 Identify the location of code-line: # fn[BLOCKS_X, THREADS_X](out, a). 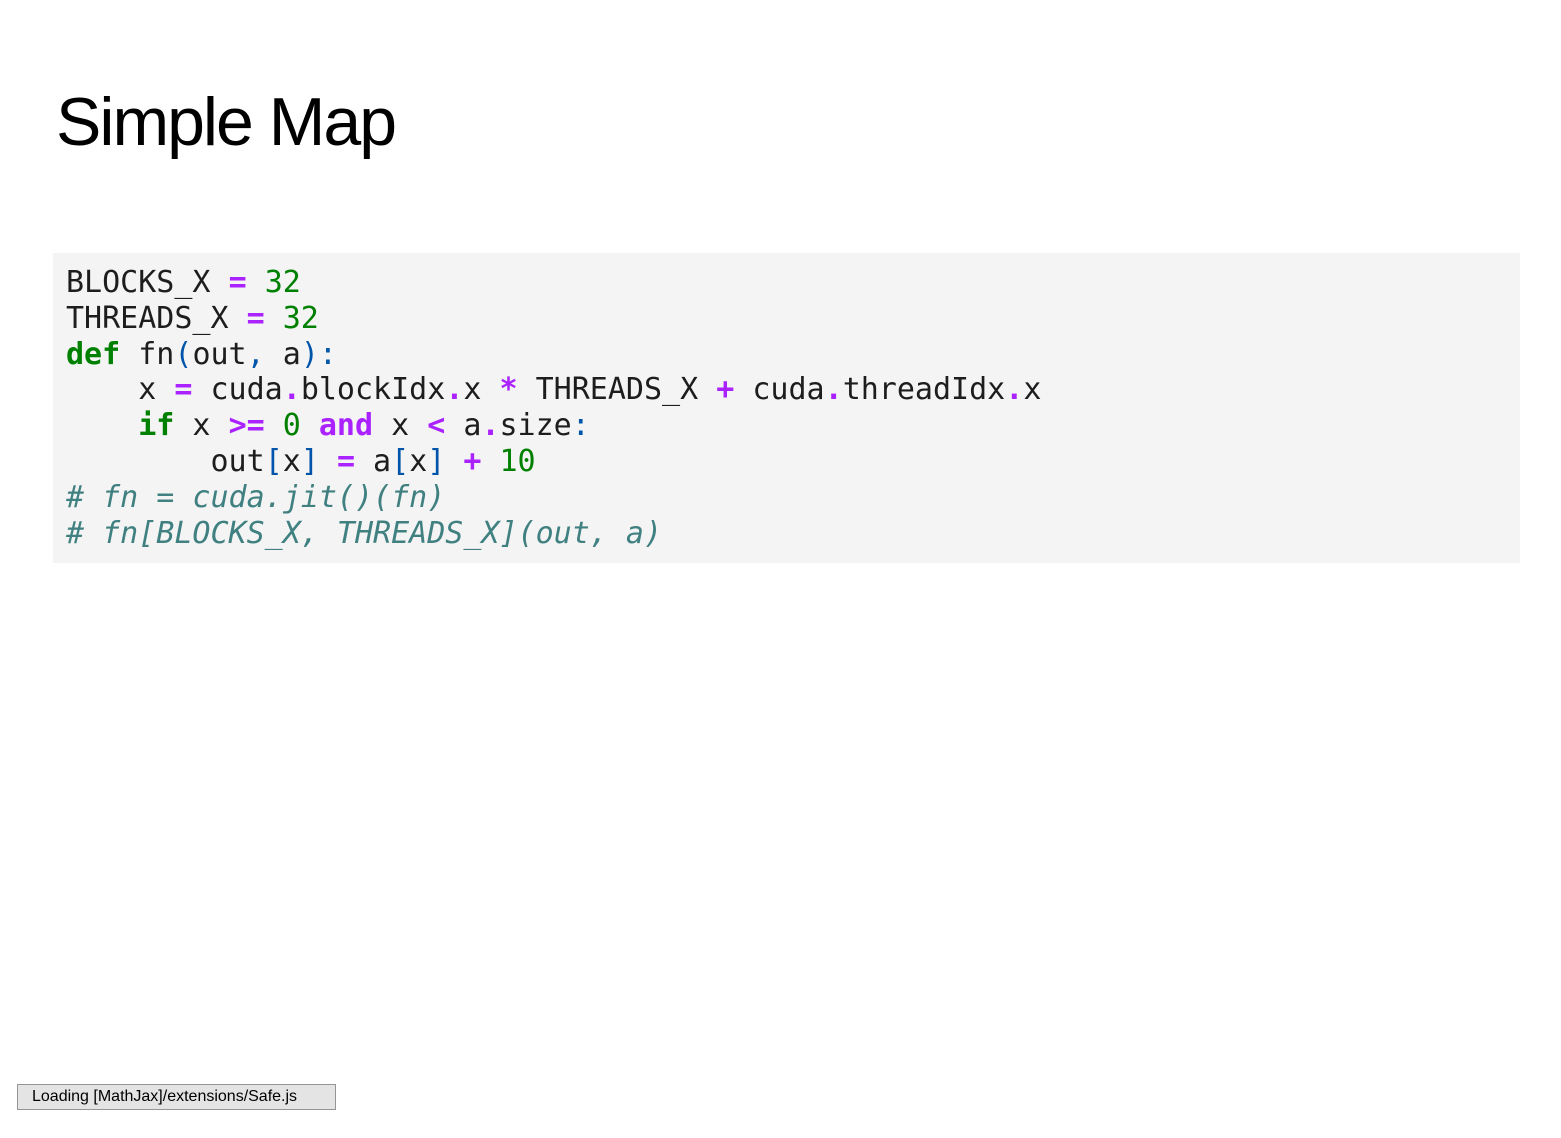
(793, 534).